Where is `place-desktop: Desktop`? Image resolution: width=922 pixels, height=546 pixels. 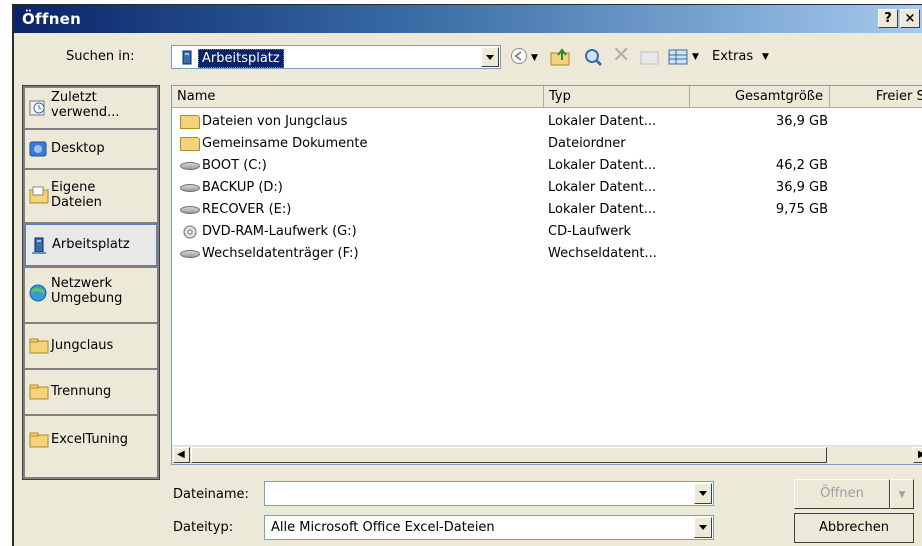
place-desktop: Desktop is located at coordinates (91, 149).